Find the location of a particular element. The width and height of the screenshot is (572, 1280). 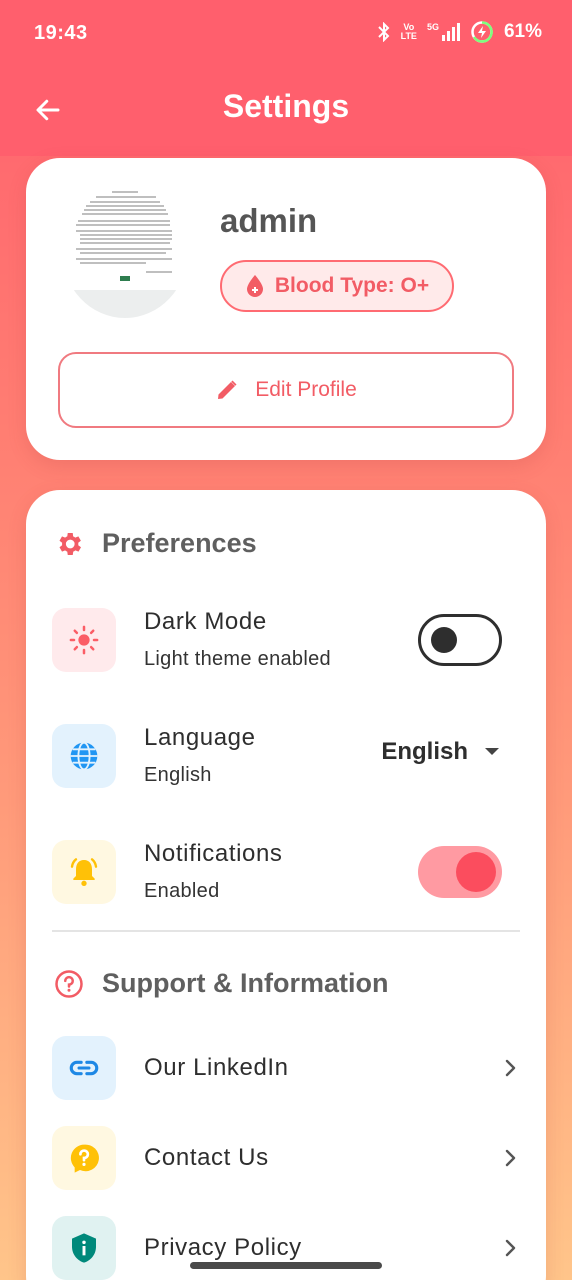

battery-charging-icon is located at coordinates (482, 32).